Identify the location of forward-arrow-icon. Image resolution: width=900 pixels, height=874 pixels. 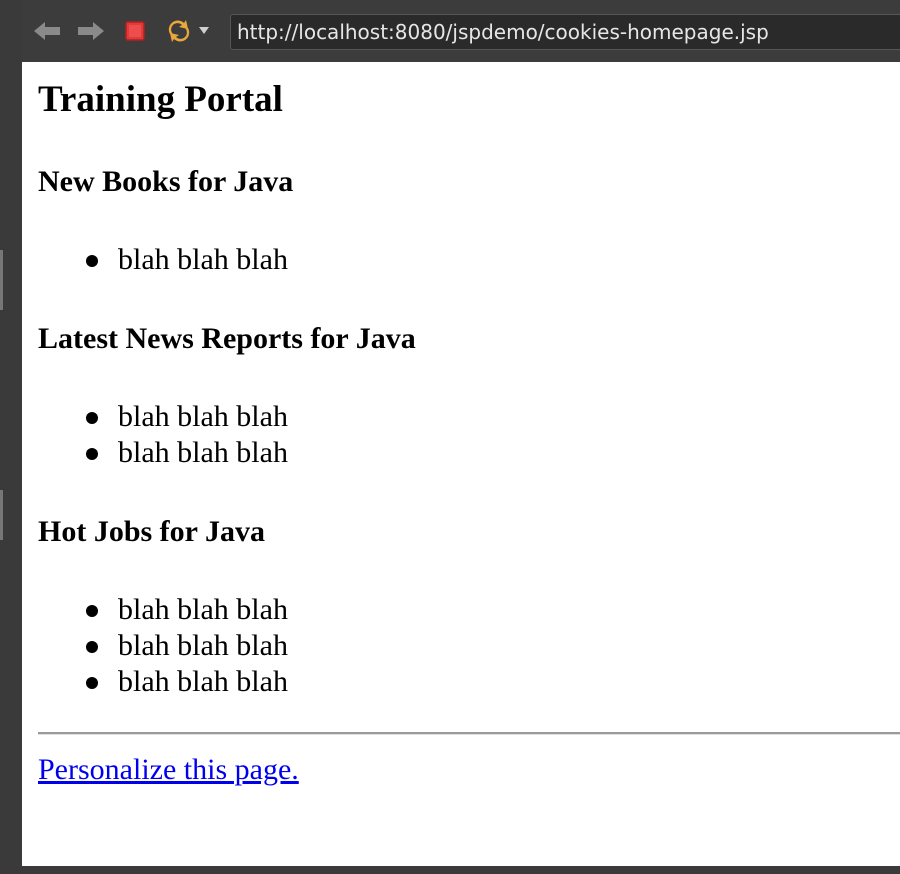
(91, 31).